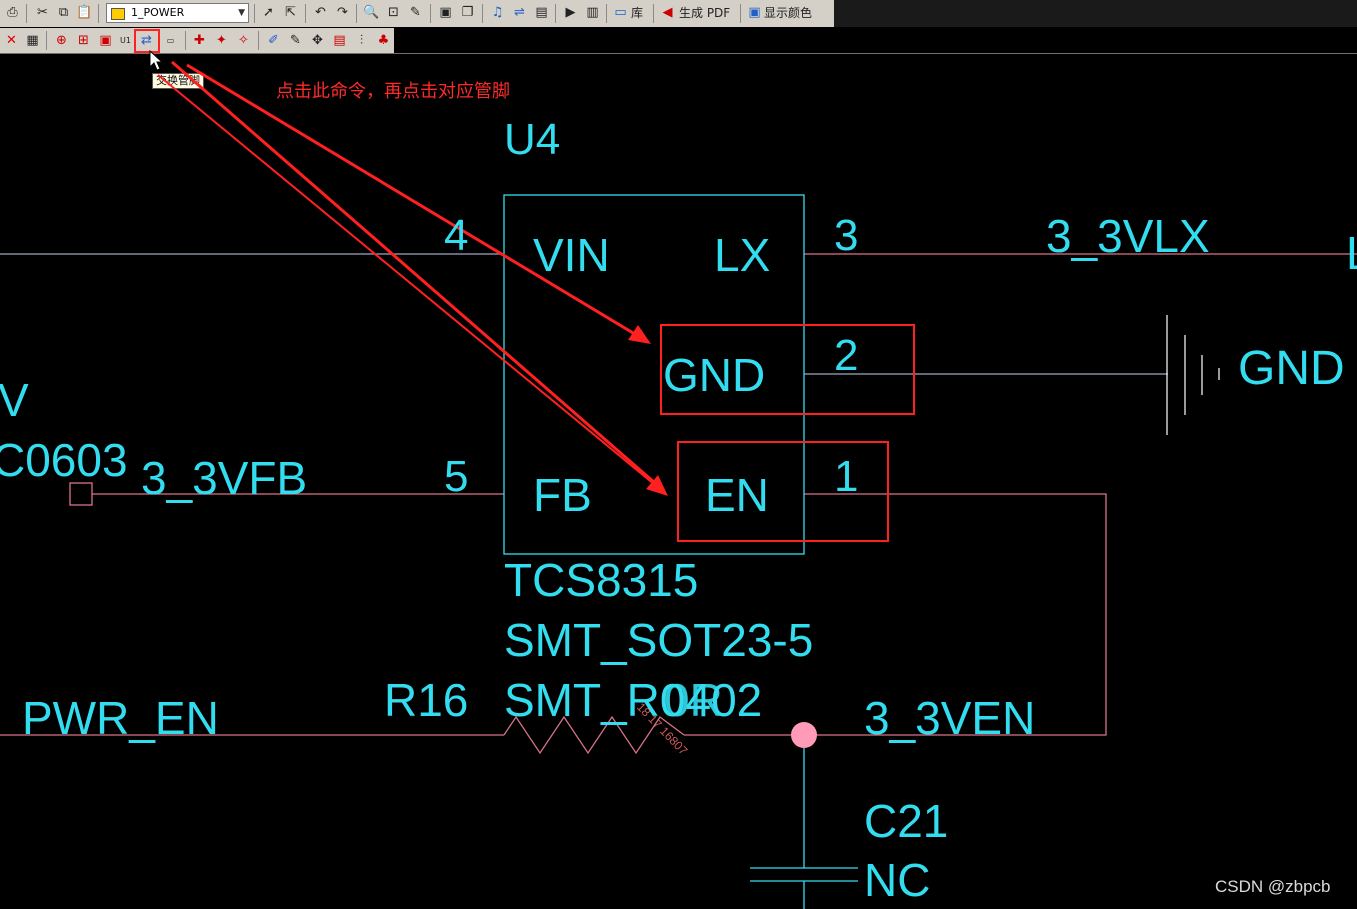 The image size is (1357, 909). What do you see at coordinates (1128, 236) in the screenshot?
I see `net-label-lx: 3_3VLX` at bounding box center [1128, 236].